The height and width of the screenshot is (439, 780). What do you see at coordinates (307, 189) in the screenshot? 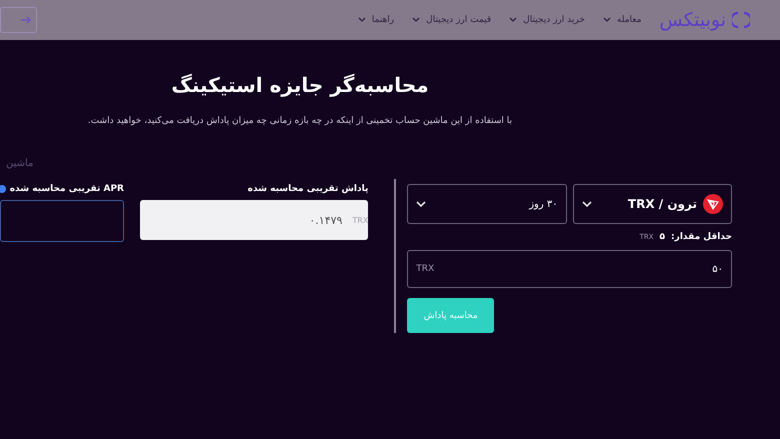
I see `reward-label: پاداش تقریبی محاسبه شده` at bounding box center [307, 189].